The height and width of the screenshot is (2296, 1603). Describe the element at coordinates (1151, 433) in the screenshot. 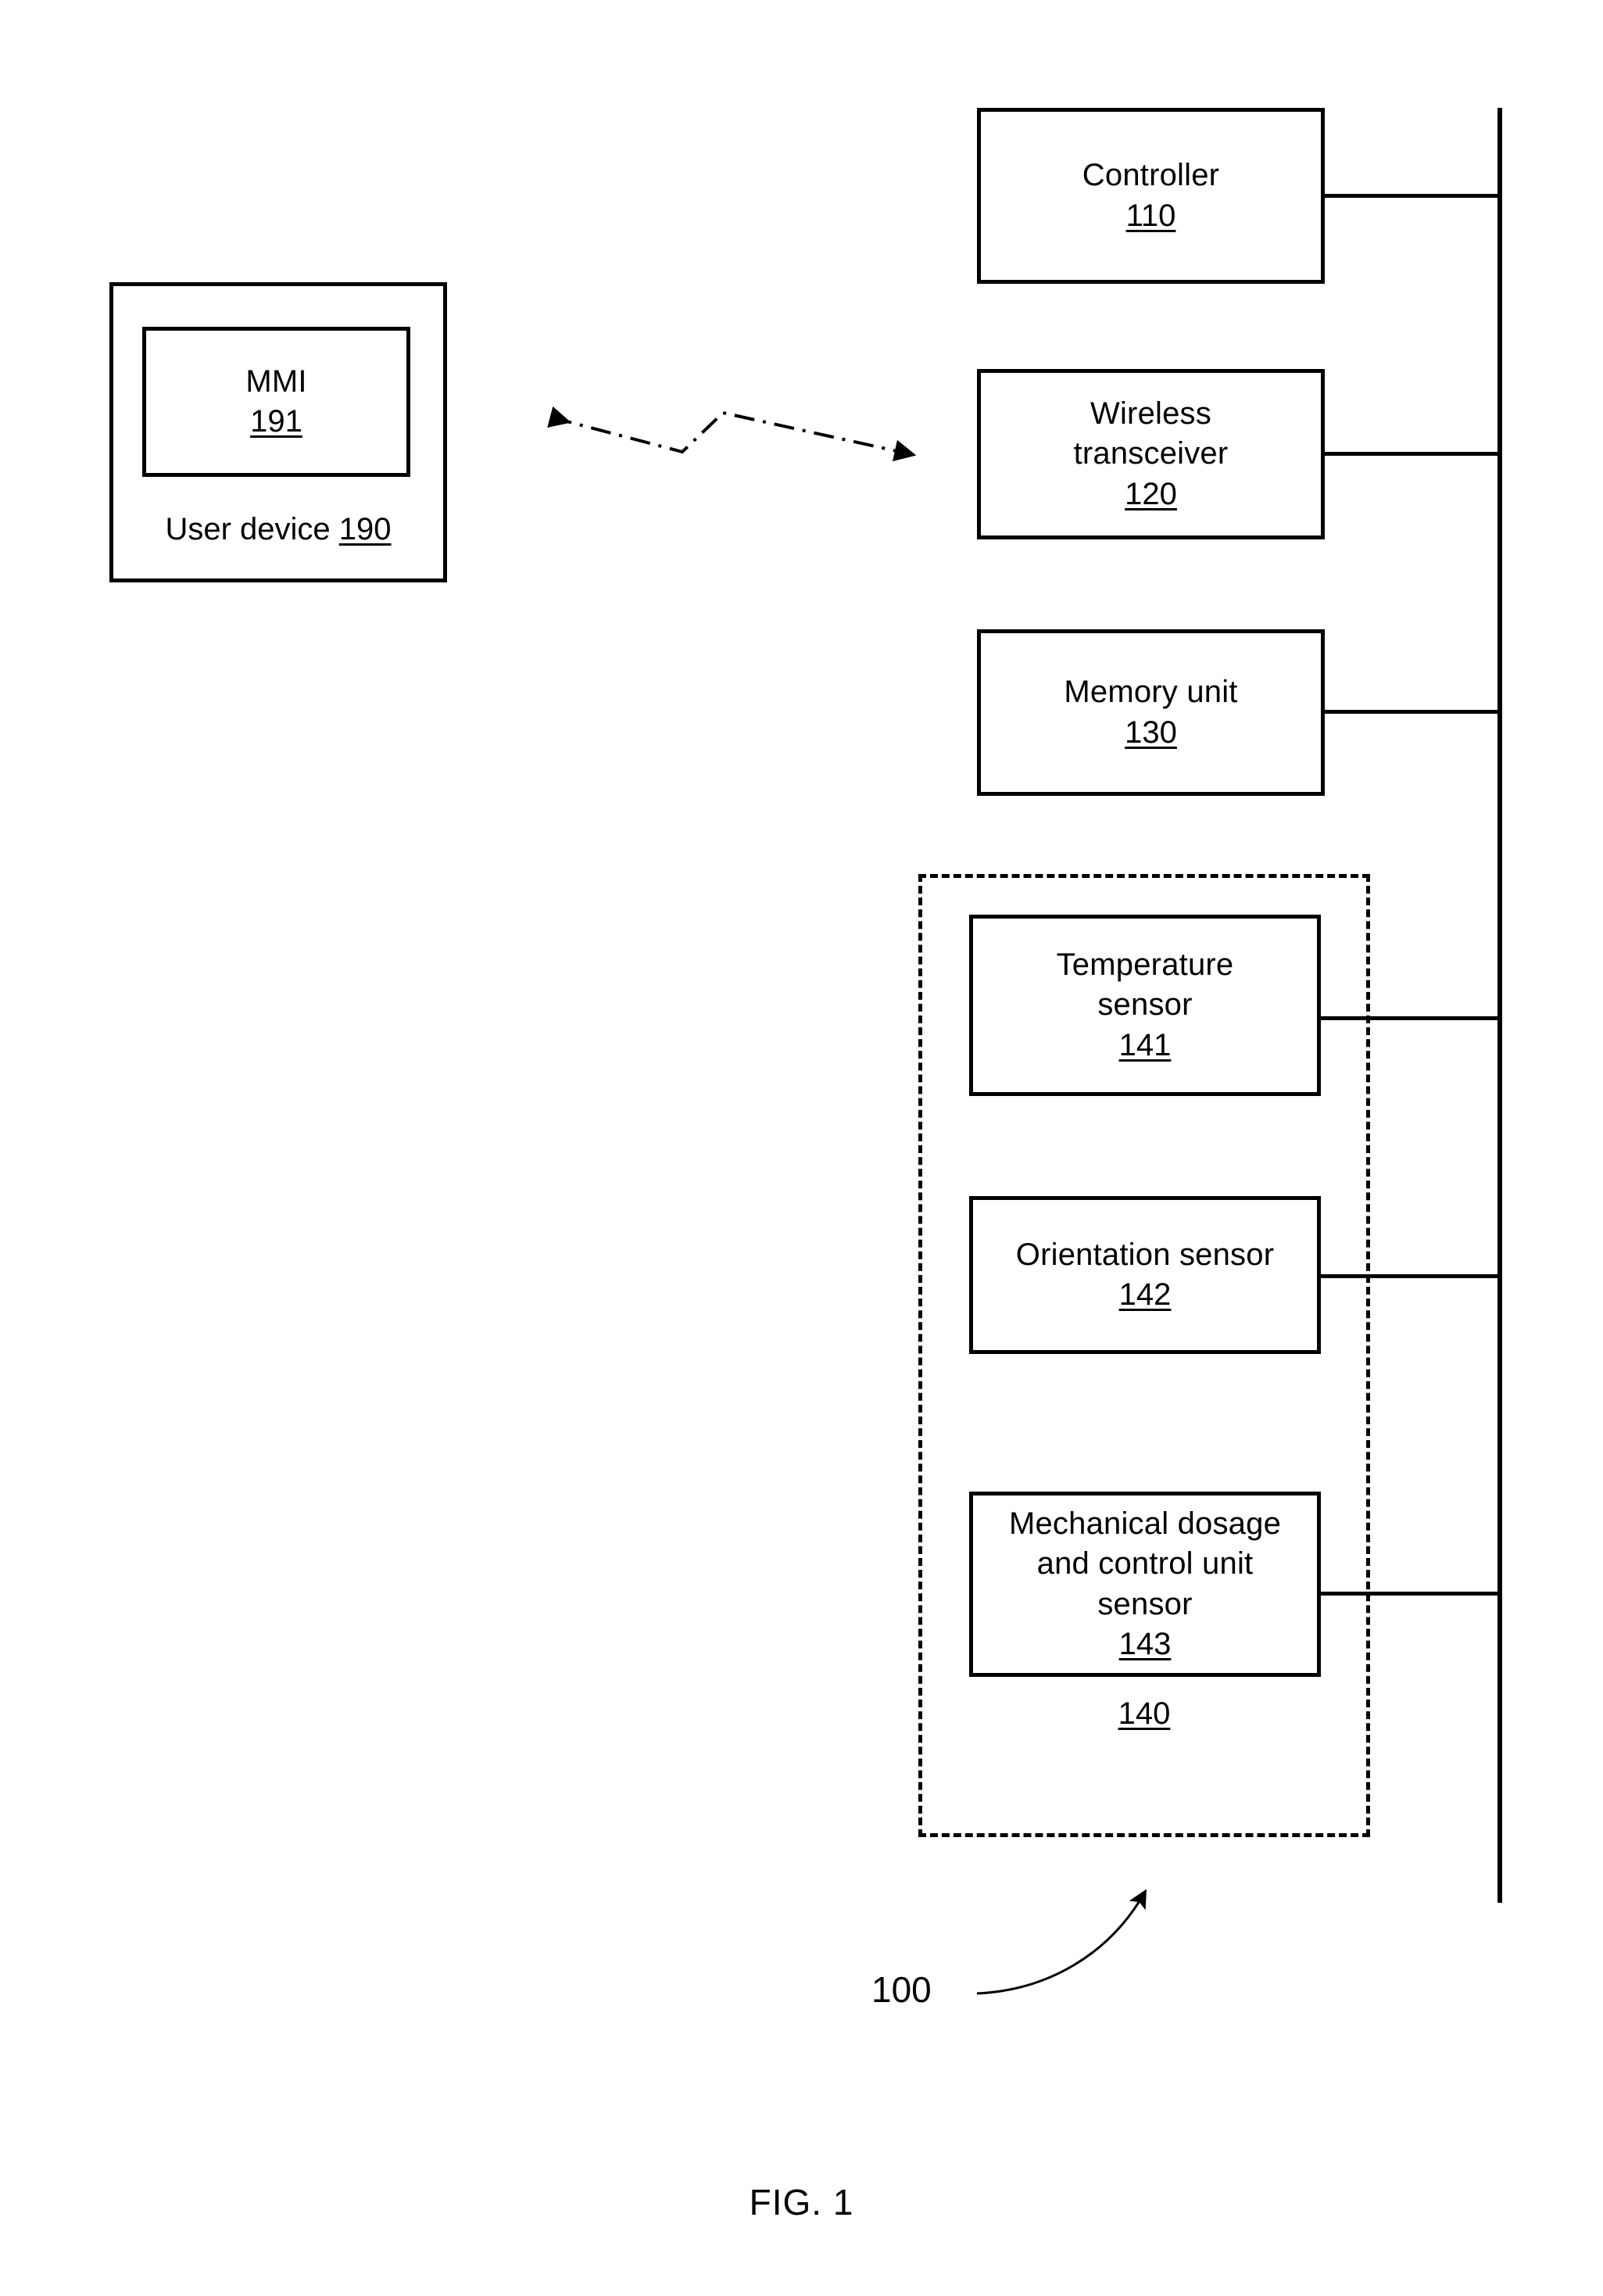

I see `wireless-transceiver-label: Wireless transceiver` at that location.